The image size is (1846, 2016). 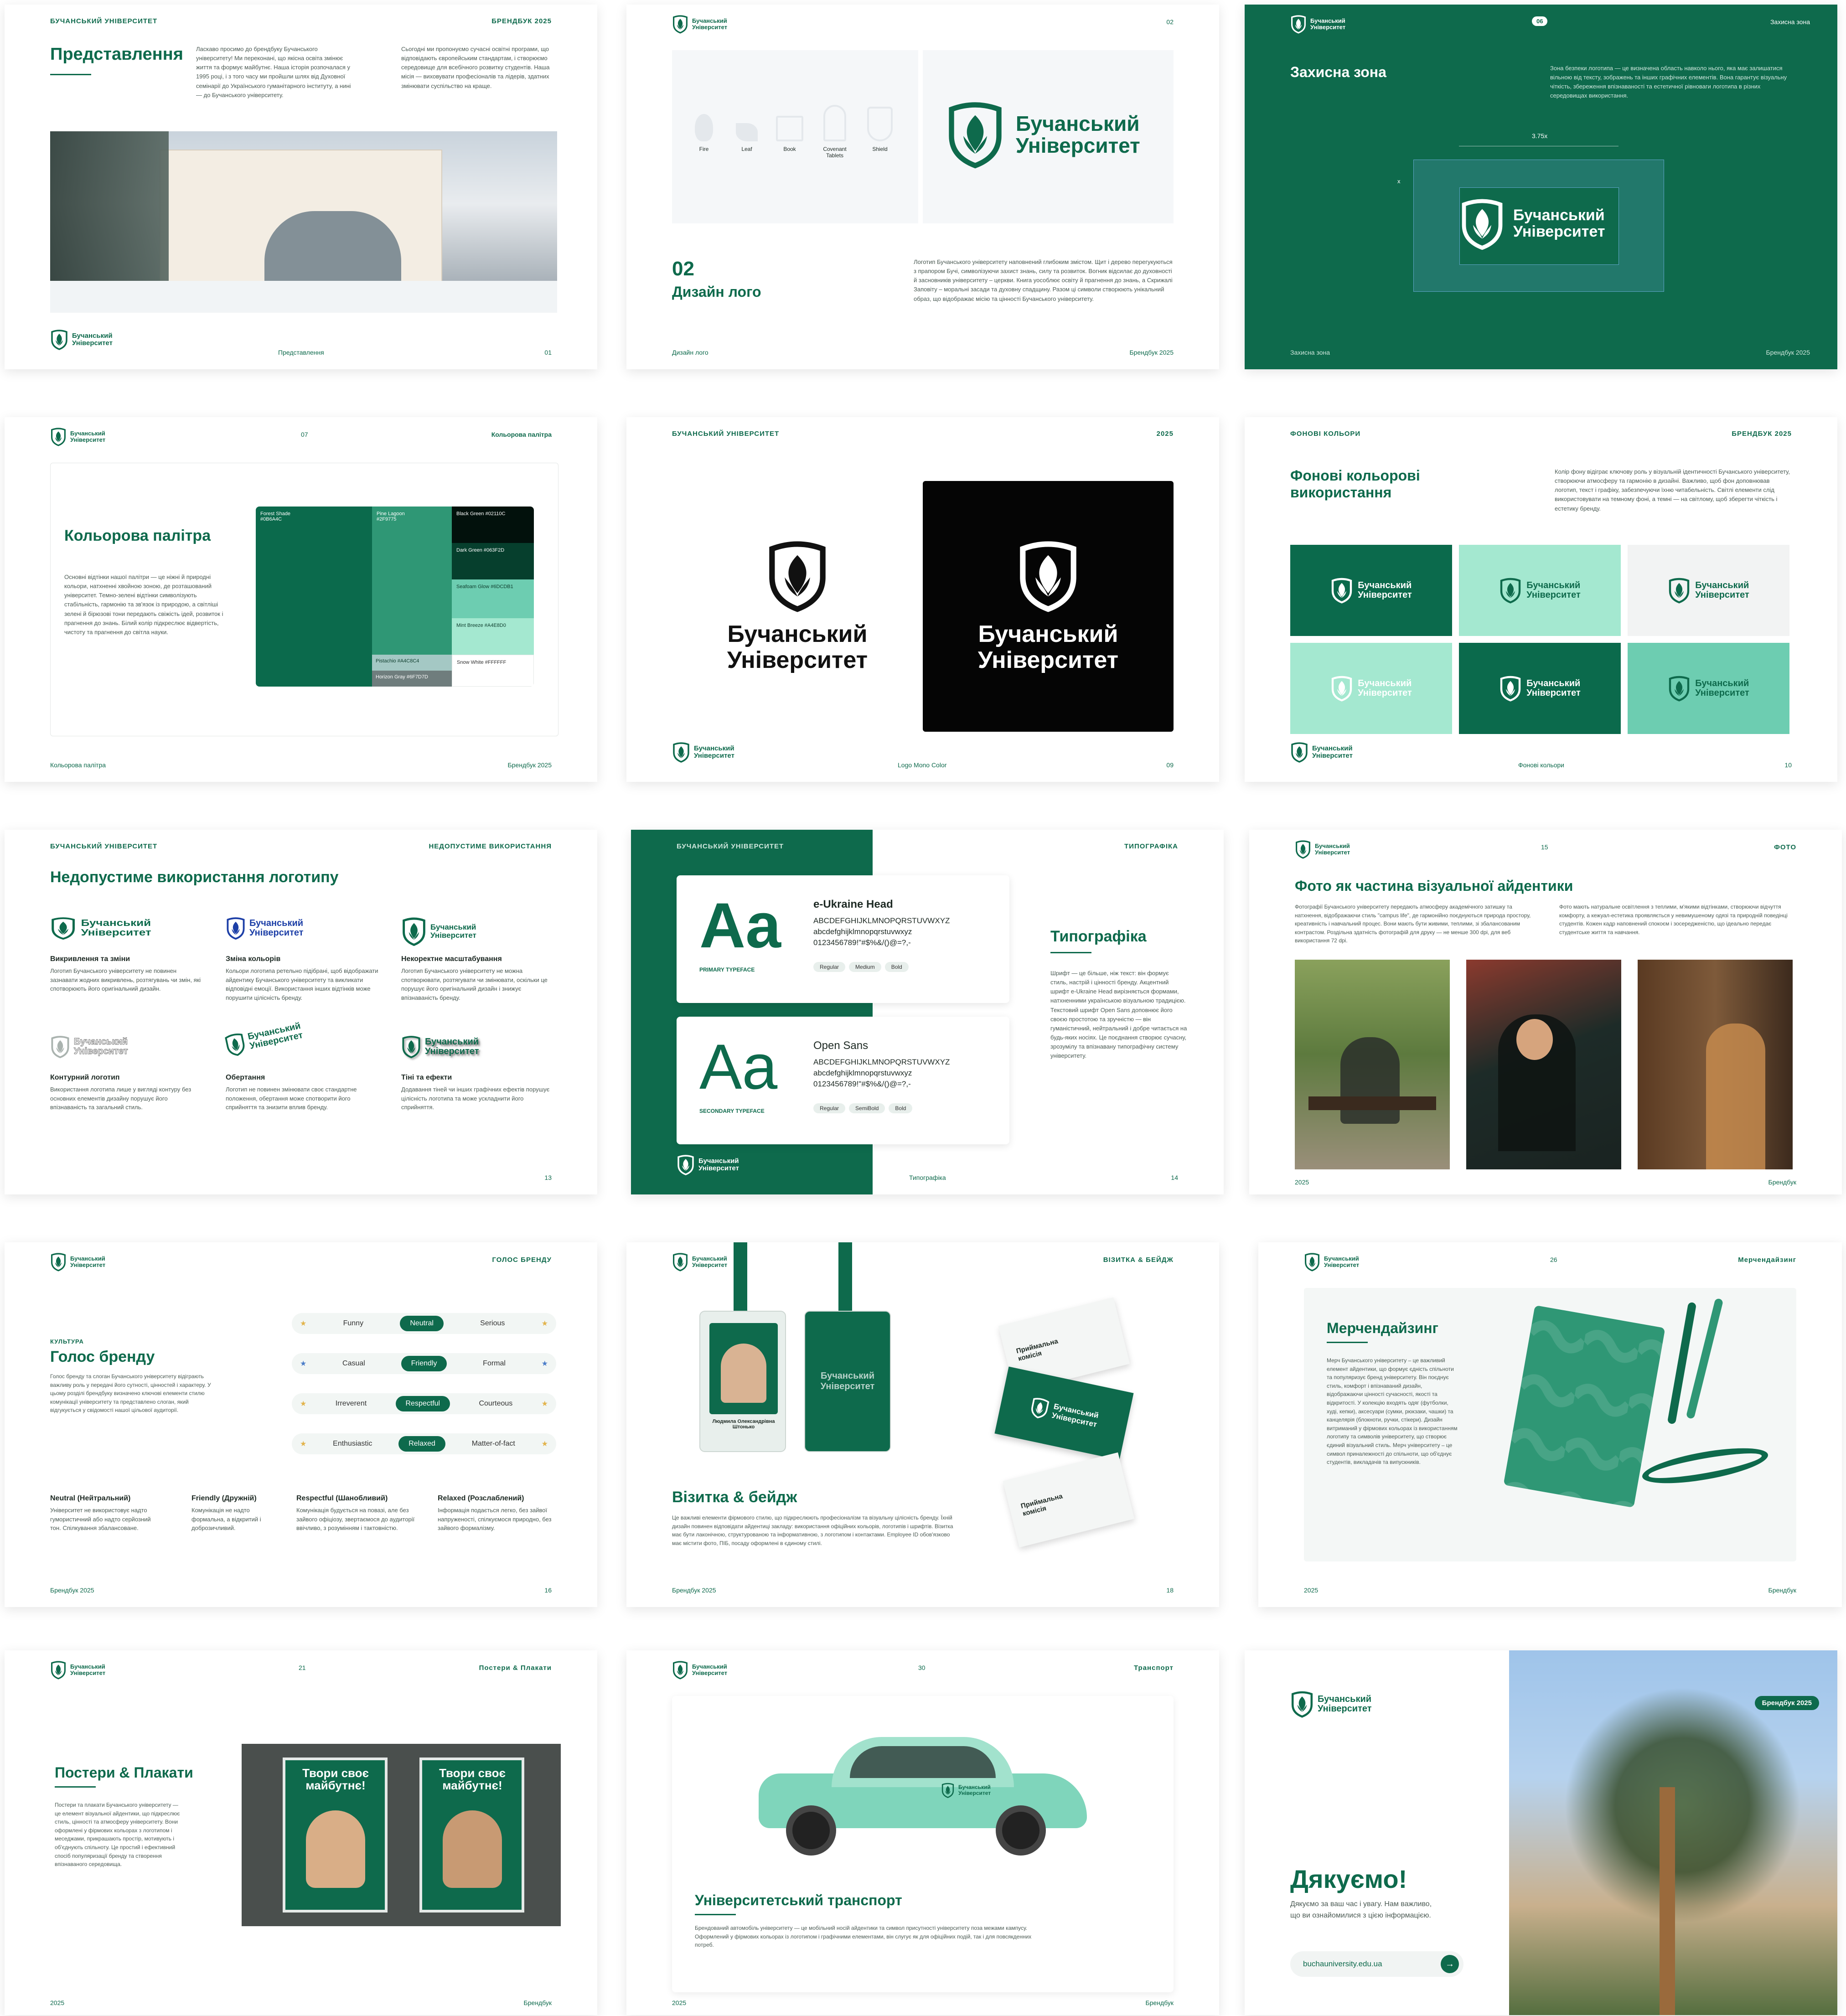 What do you see at coordinates (353, 1363) in the screenshot?
I see `voice-left: Casual` at bounding box center [353, 1363].